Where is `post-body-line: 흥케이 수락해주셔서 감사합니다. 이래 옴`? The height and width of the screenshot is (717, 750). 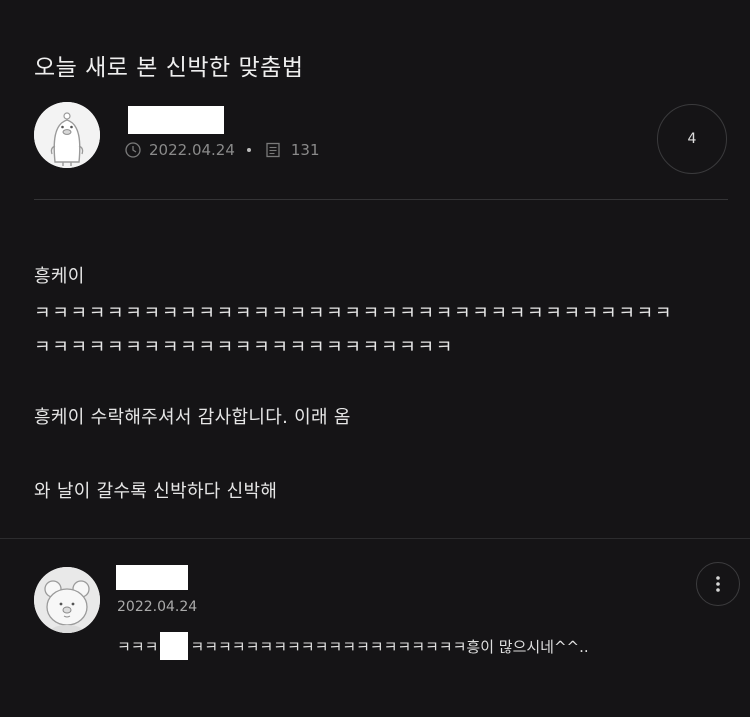 post-body-line: 흥케이 수락해주셔서 감사합니다. 이래 옴 is located at coordinates (192, 417).